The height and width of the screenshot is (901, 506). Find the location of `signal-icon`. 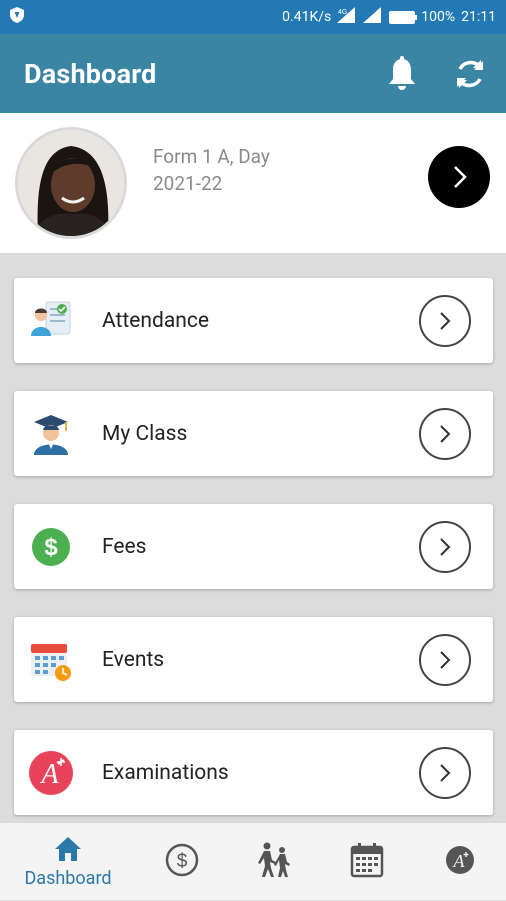

signal-icon is located at coordinates (373, 17).